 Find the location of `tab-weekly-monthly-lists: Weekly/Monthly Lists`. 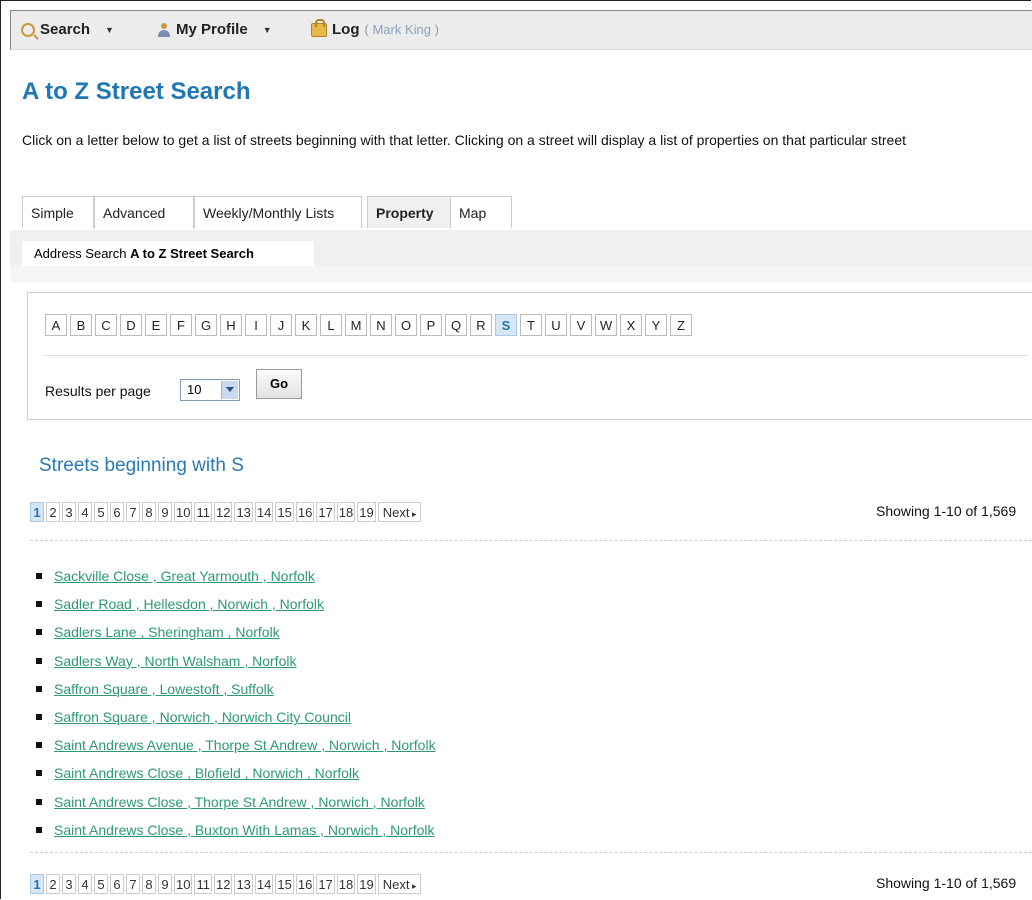

tab-weekly-monthly-lists: Weekly/Monthly Lists is located at coordinates (278, 212).